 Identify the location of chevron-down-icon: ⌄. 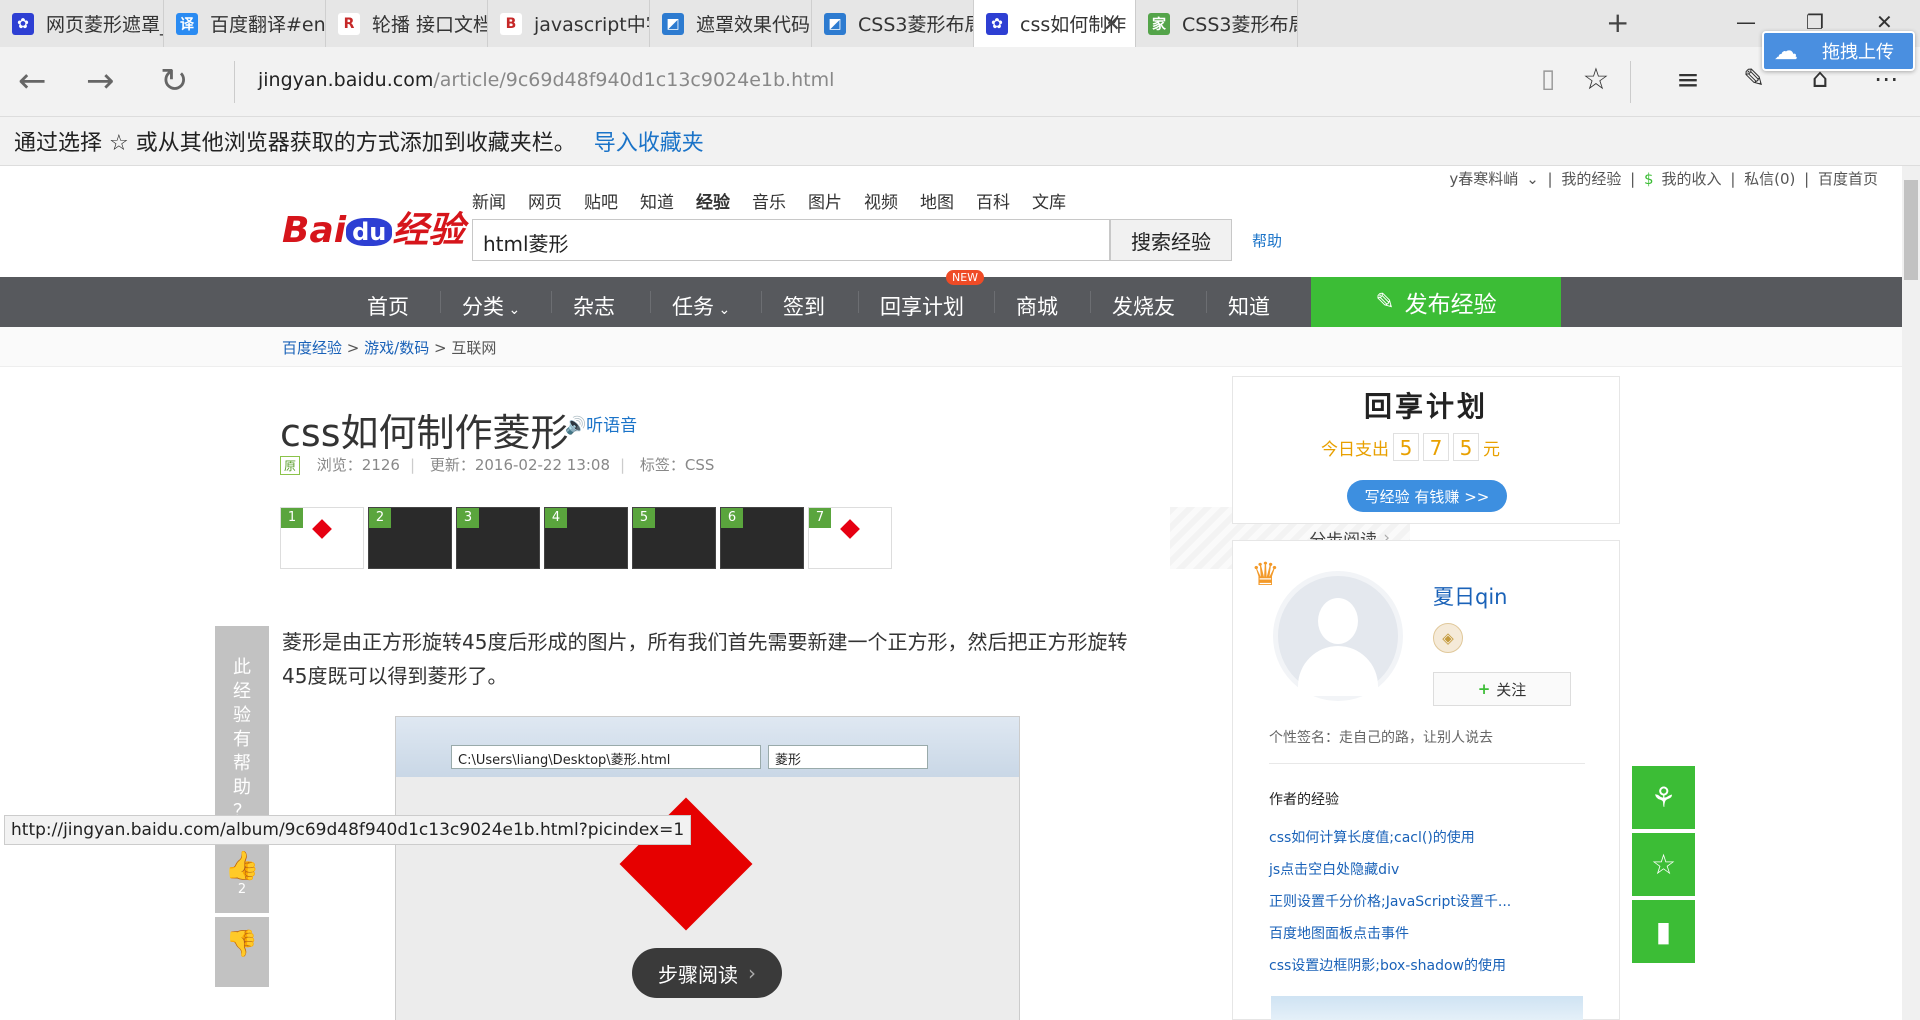
(1532, 179).